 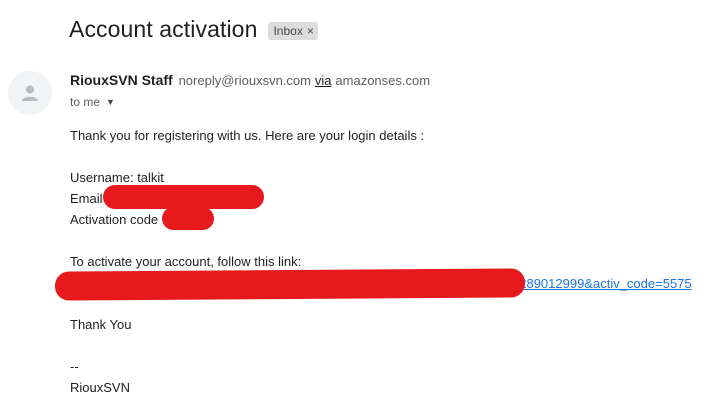 What do you see at coordinates (188, 218) in the screenshot?
I see `redaction-activation-code` at bounding box center [188, 218].